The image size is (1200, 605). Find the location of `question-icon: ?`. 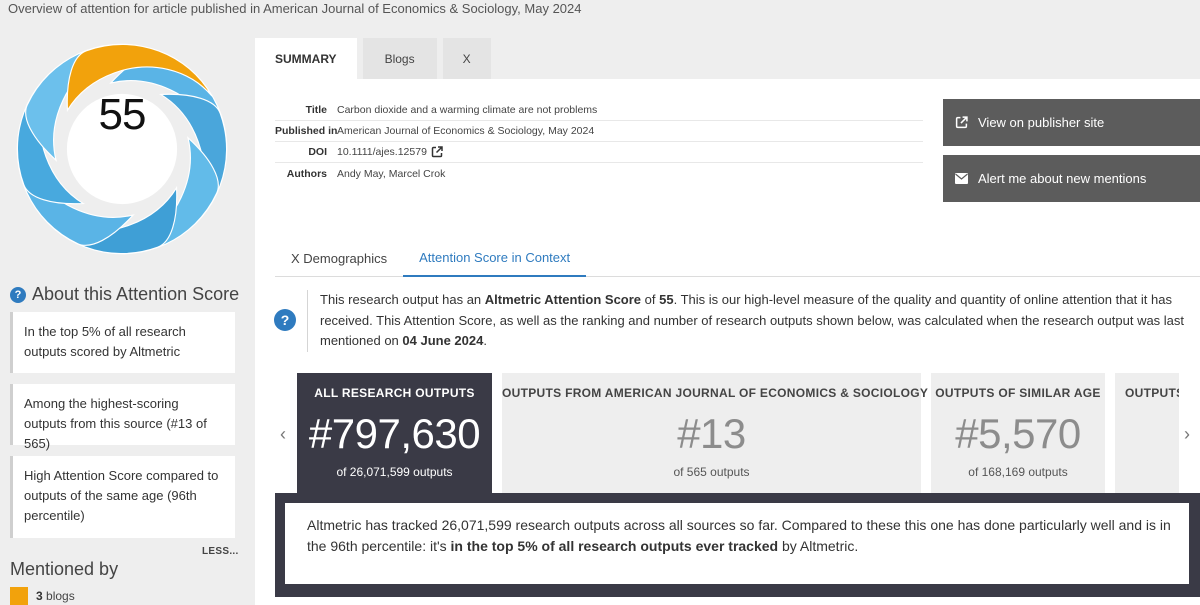

question-icon: ? is located at coordinates (18, 294).